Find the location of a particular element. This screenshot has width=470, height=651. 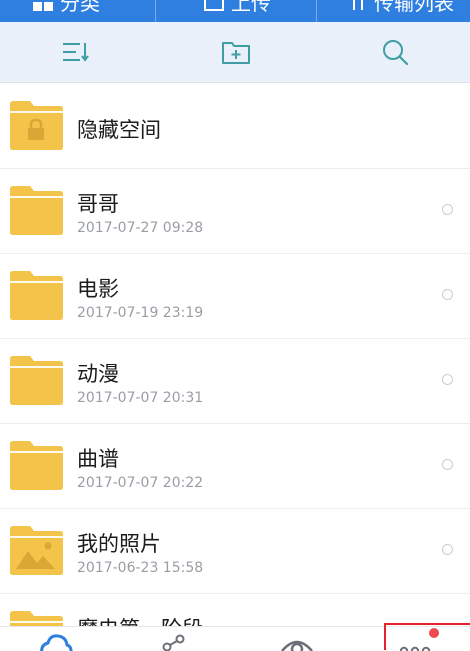

tab-transfer-label: 传输列表 is located at coordinates (414, 7).